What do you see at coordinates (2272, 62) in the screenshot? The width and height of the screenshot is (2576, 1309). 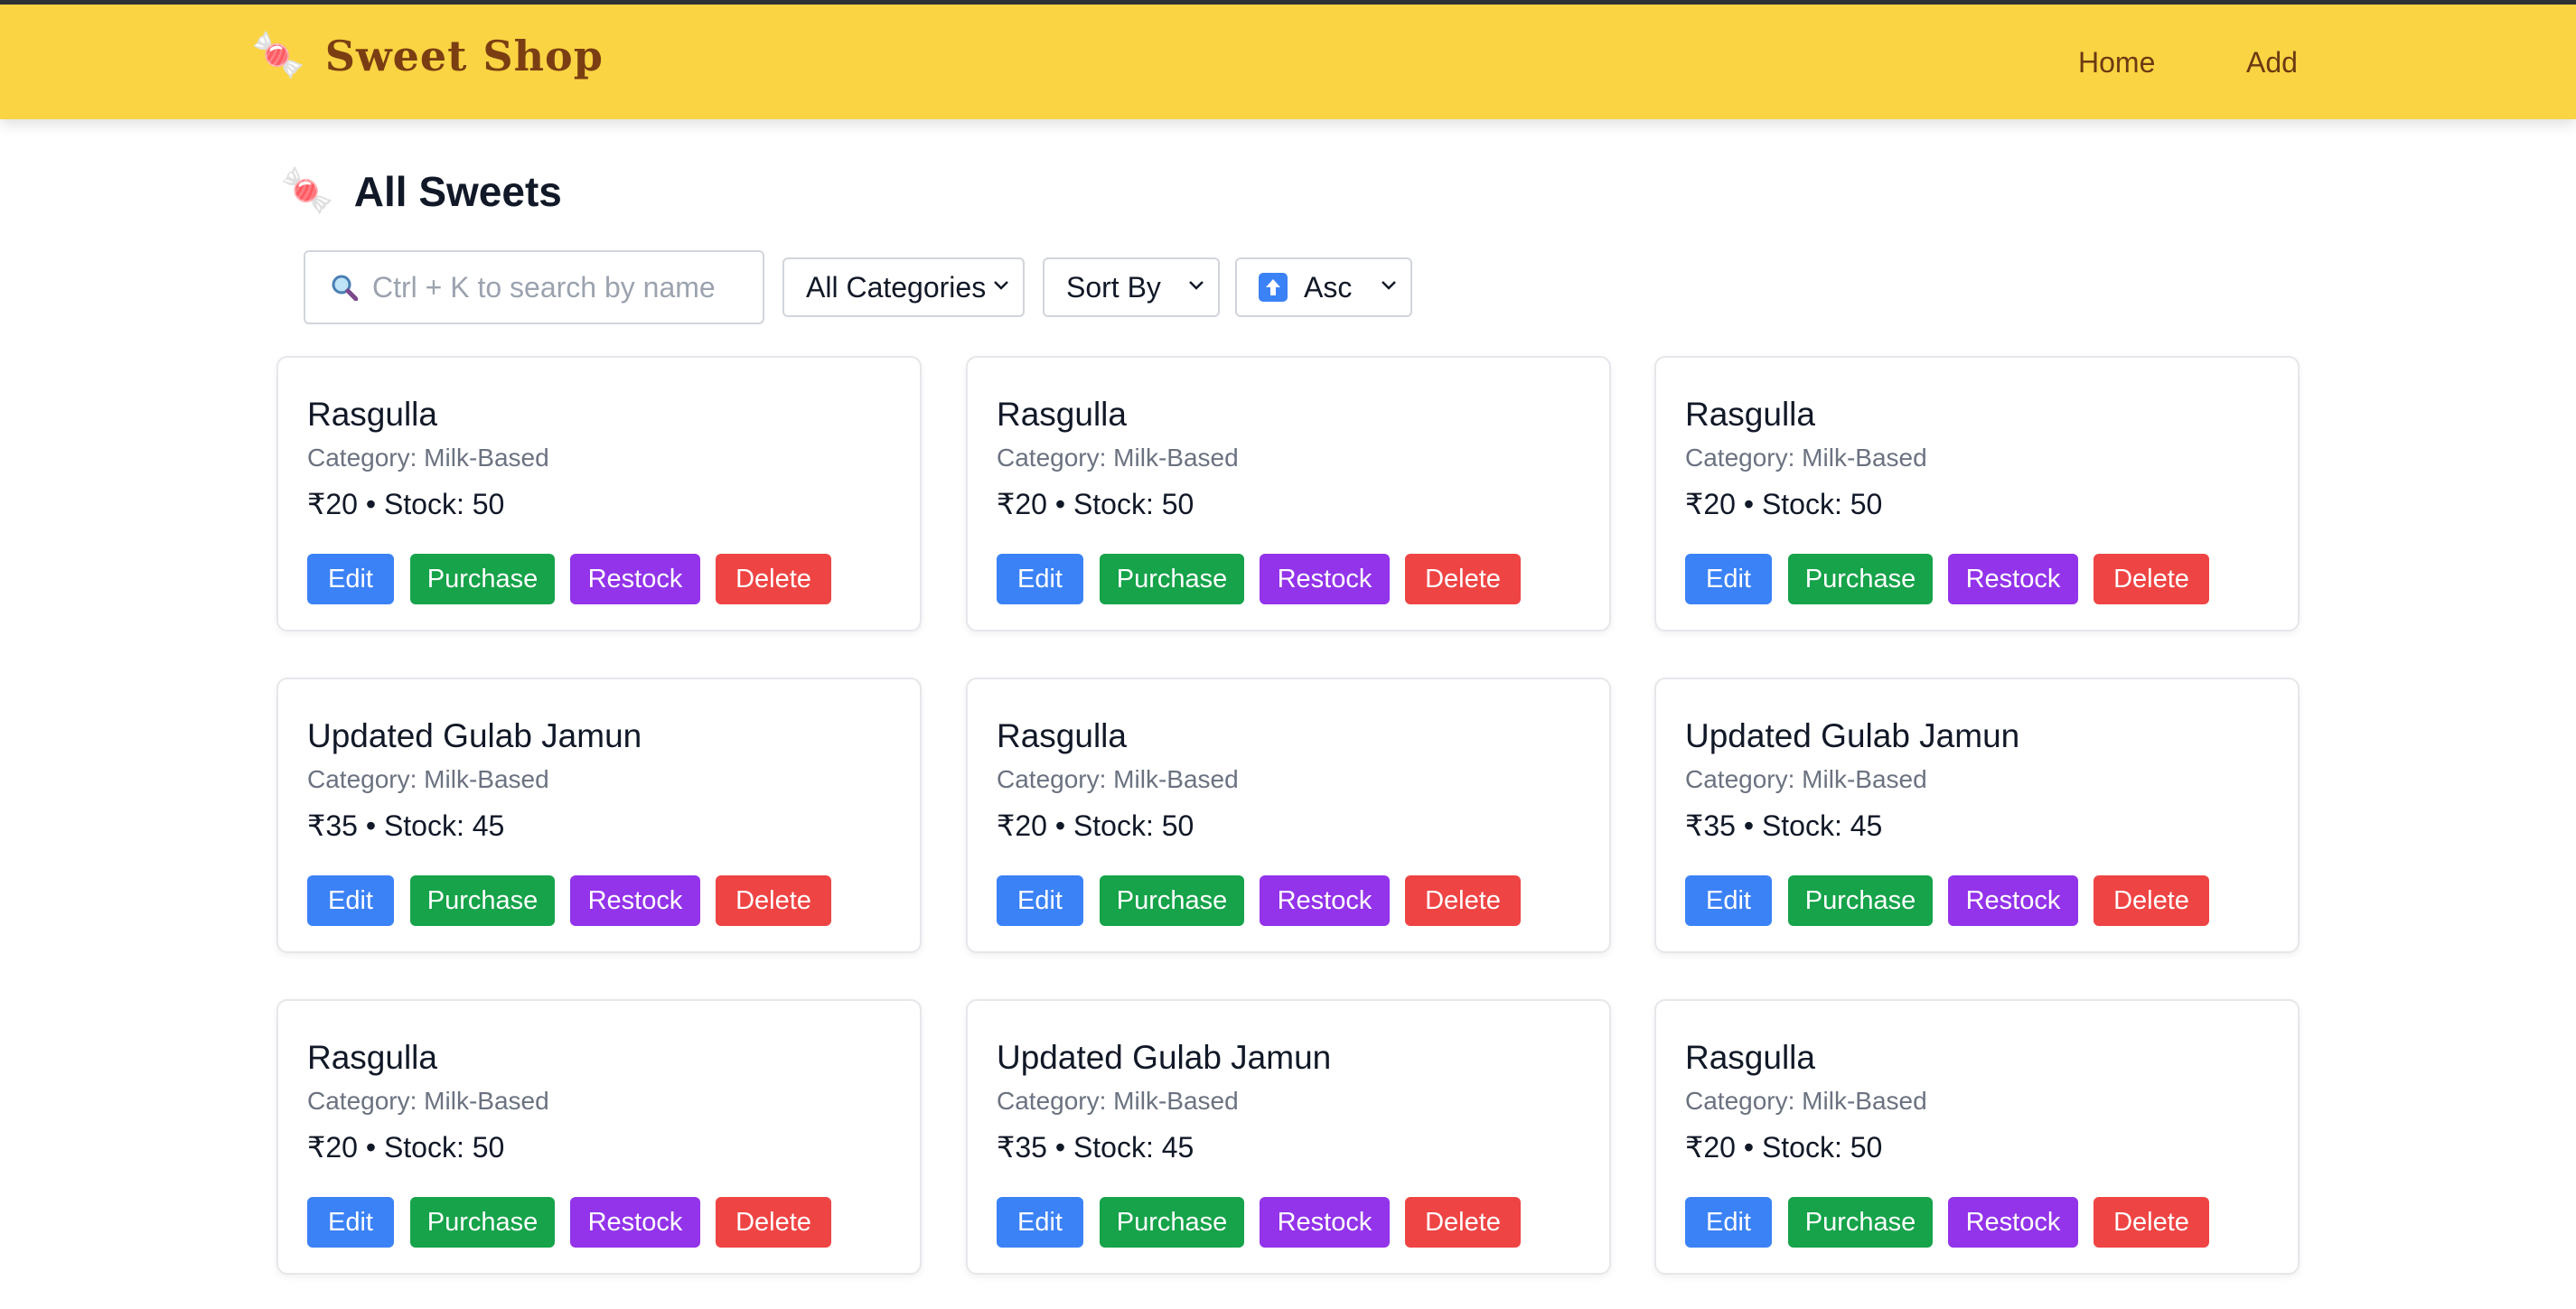 I see `nav-add-link: Add` at bounding box center [2272, 62].